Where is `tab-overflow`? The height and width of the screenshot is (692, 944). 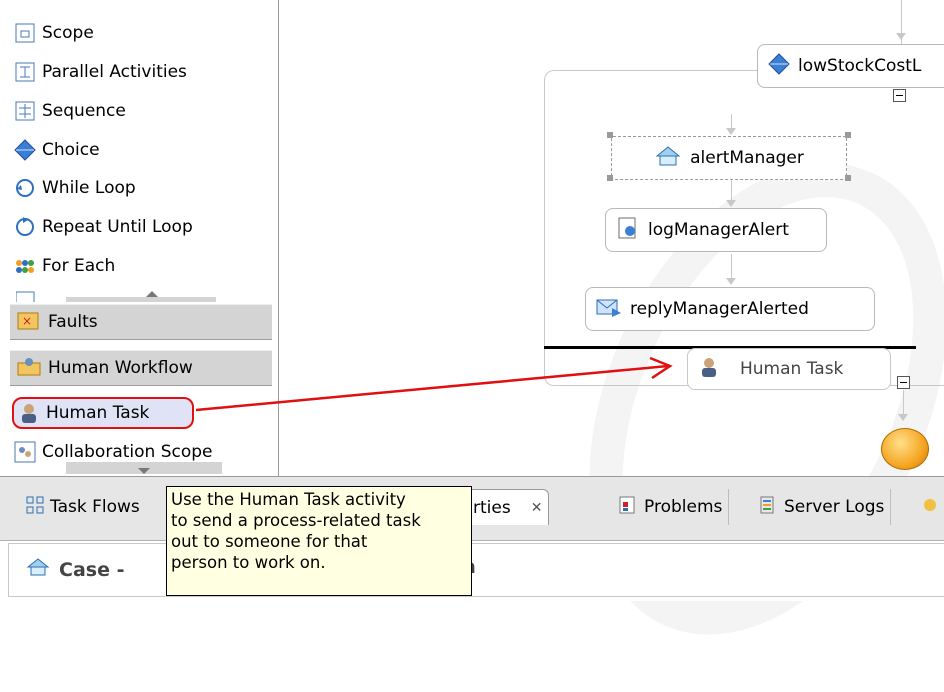 tab-overflow is located at coordinates (932, 507).